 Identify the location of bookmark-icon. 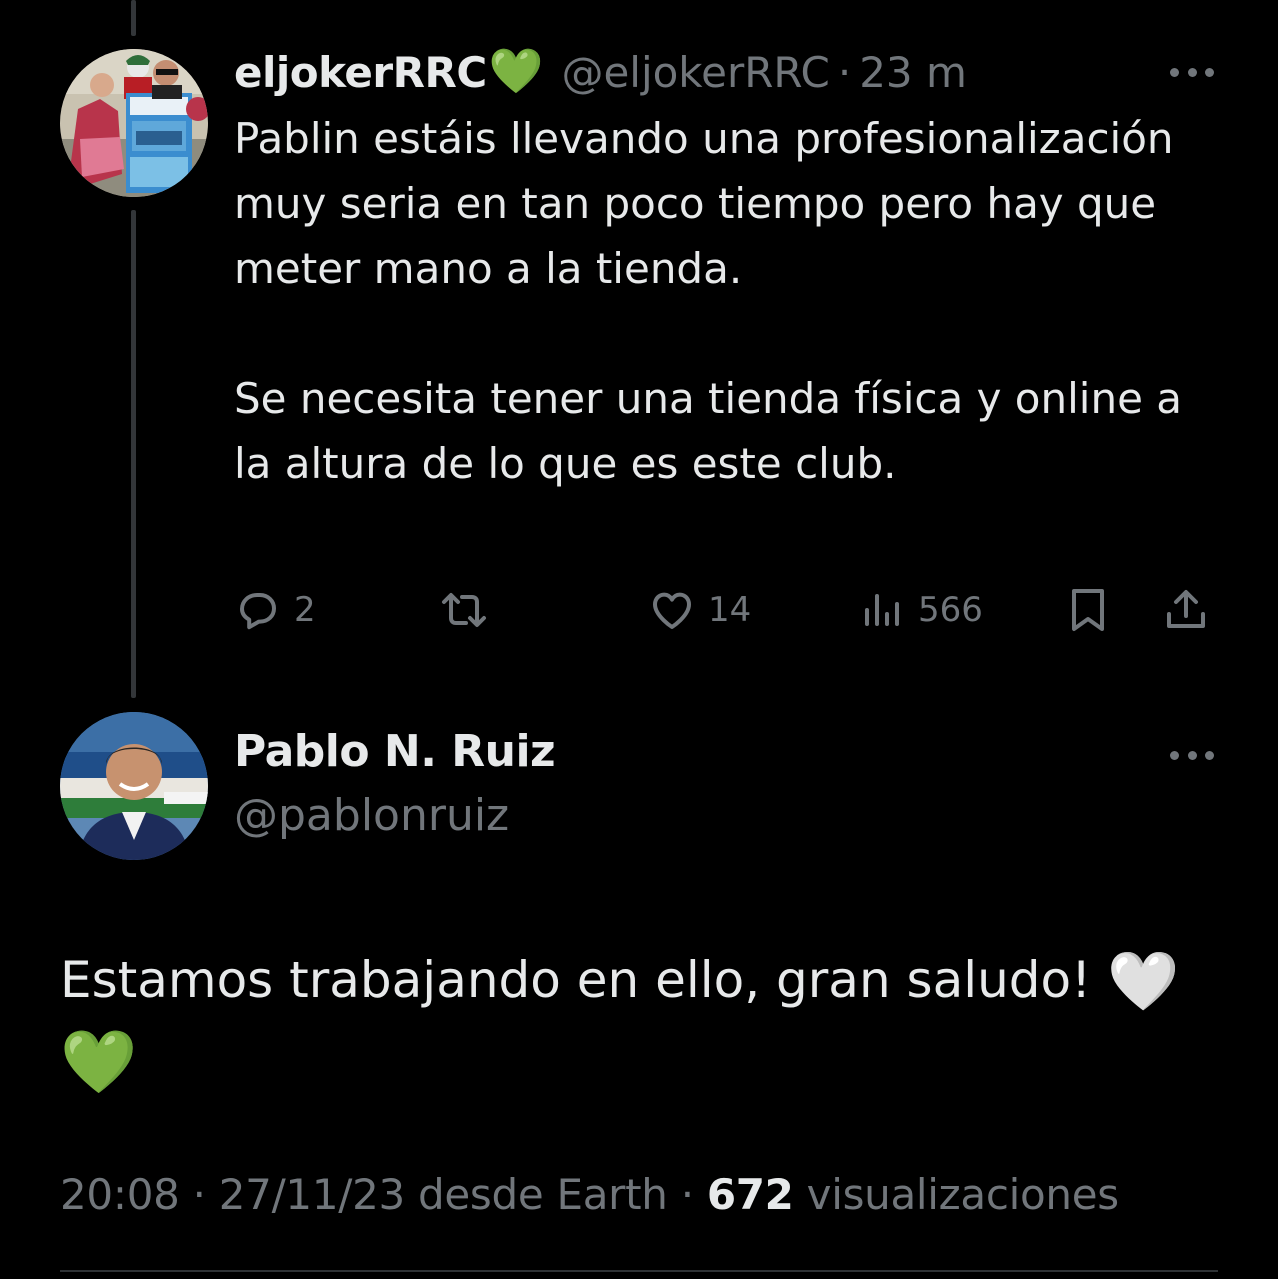
(1088, 610).